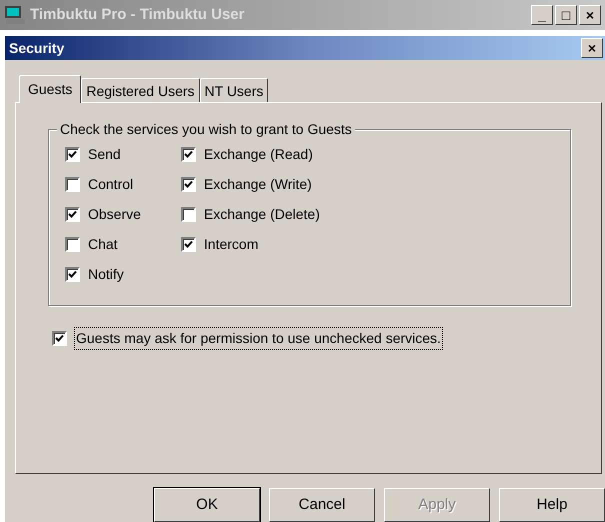 The image size is (605, 522). I want to click on dialog-button: Cancel, so click(322, 505).